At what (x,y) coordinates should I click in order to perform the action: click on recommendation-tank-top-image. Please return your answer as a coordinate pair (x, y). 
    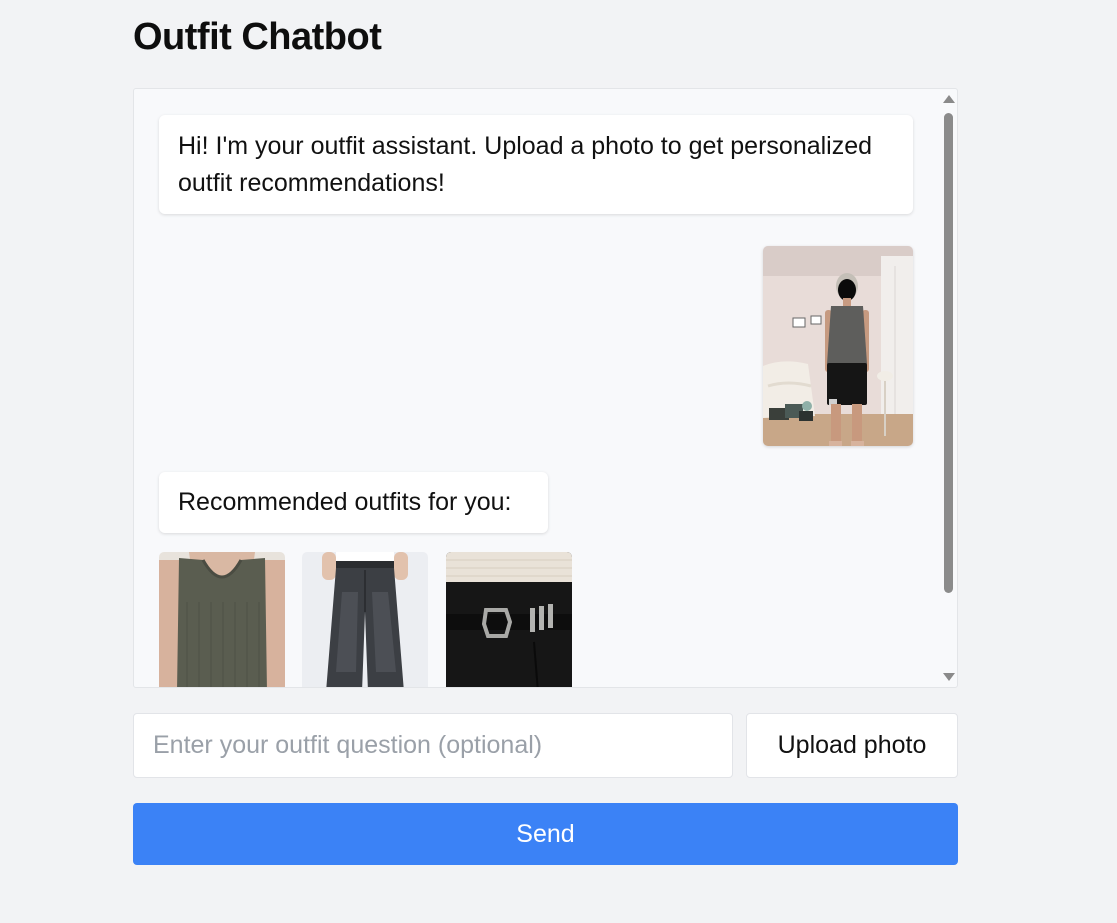
    Looking at the image, I should click on (222, 619).